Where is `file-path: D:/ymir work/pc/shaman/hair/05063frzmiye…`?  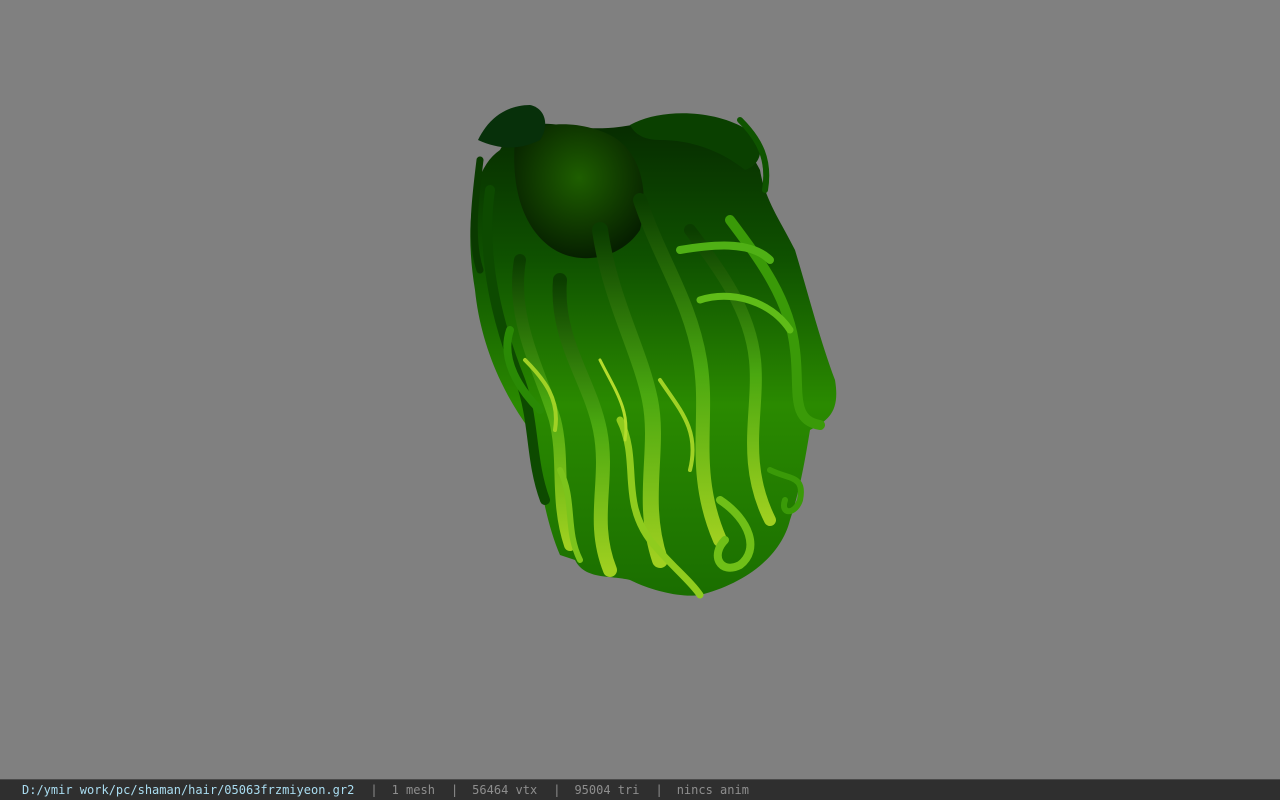 file-path: D:/ymir work/pc/shaman/hair/05063frzmiye… is located at coordinates (188, 790).